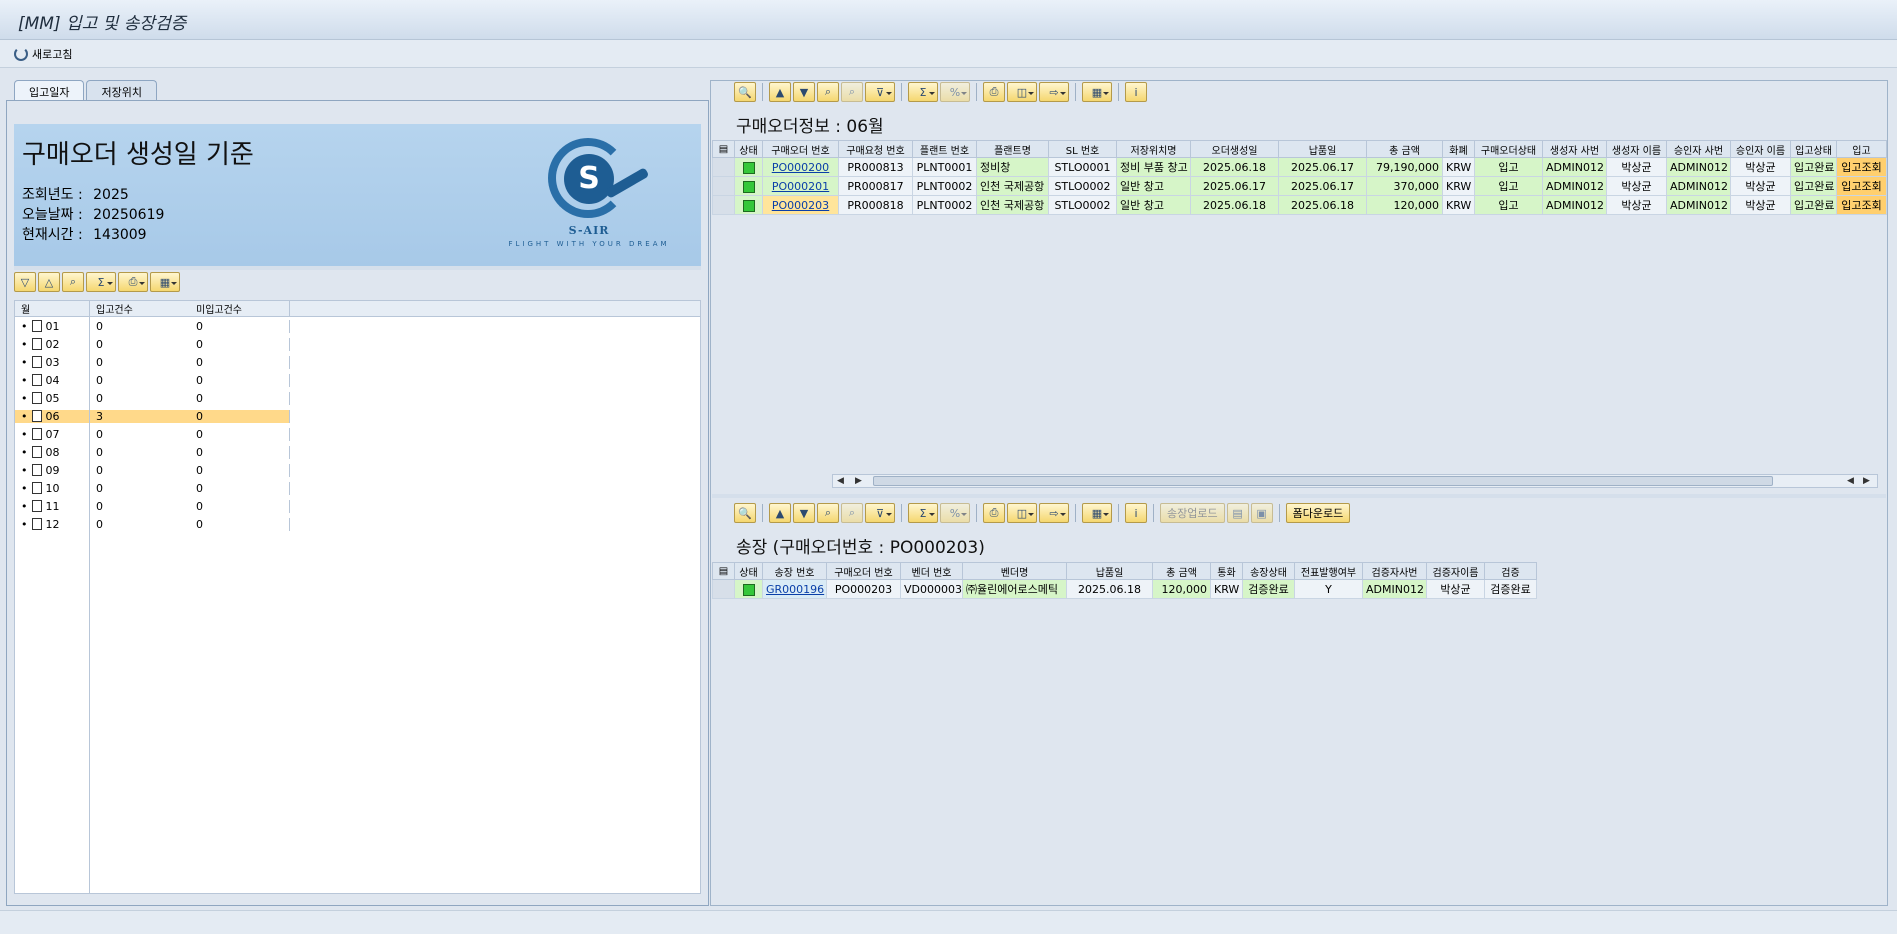  I want to click on refresh-button: 새로고침, so click(43, 54).